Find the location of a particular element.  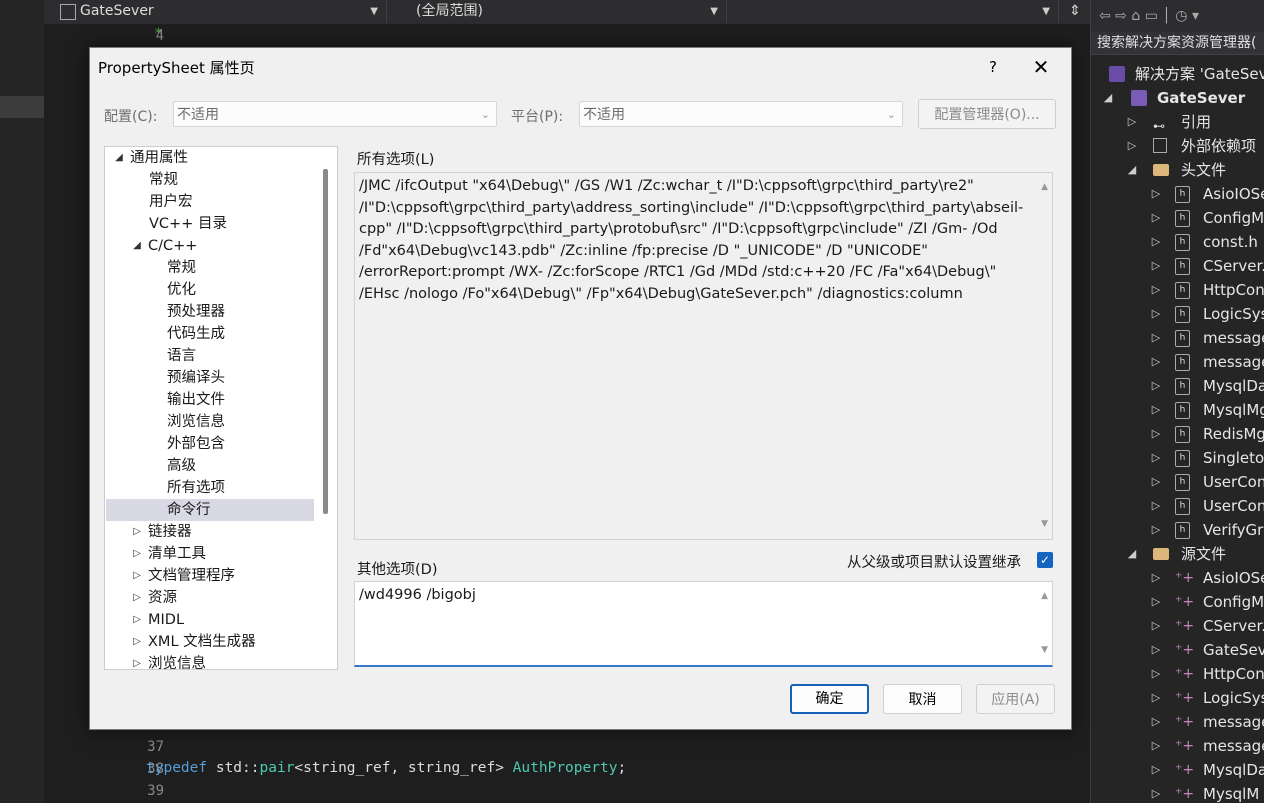

tree-label: 外部包含 is located at coordinates (196, 444).